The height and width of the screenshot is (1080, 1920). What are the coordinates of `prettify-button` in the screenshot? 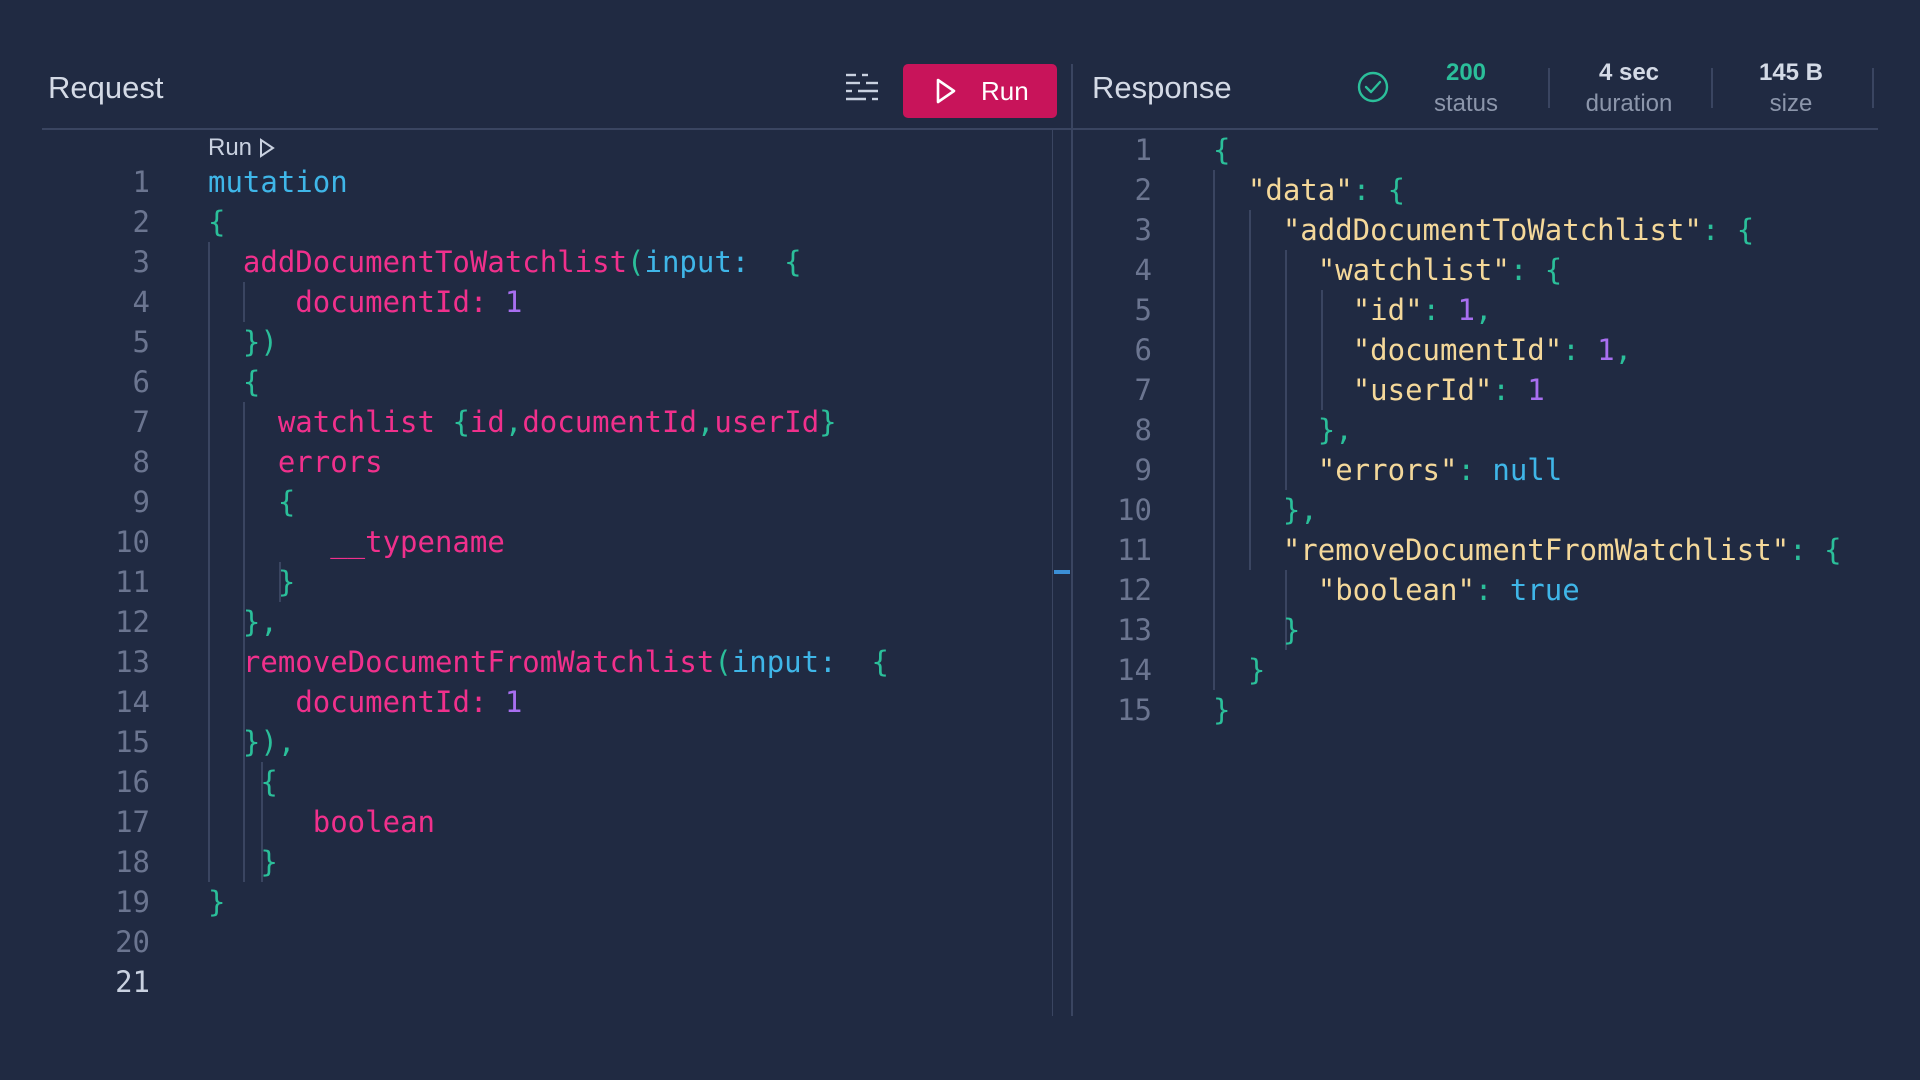 It's located at (862, 87).